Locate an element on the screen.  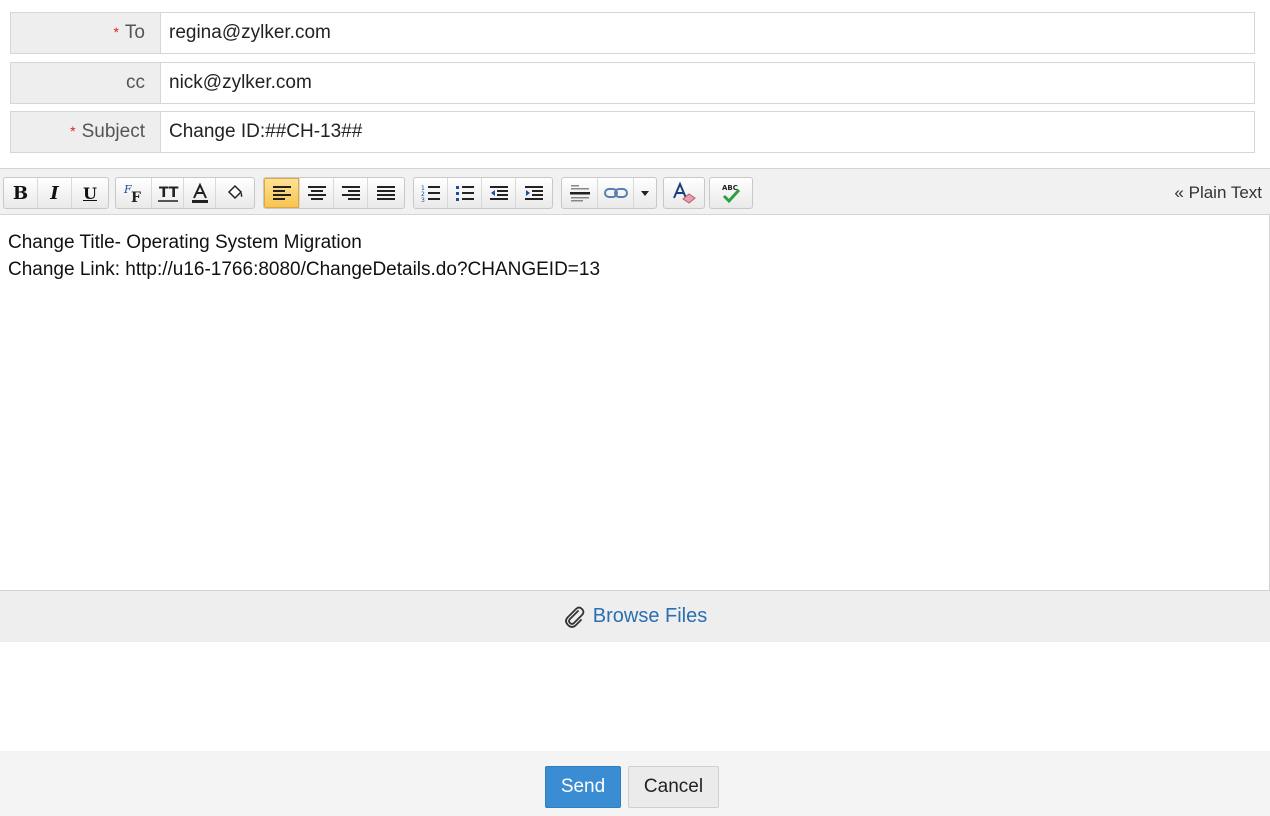
align-right-button is located at coordinates (351, 193).